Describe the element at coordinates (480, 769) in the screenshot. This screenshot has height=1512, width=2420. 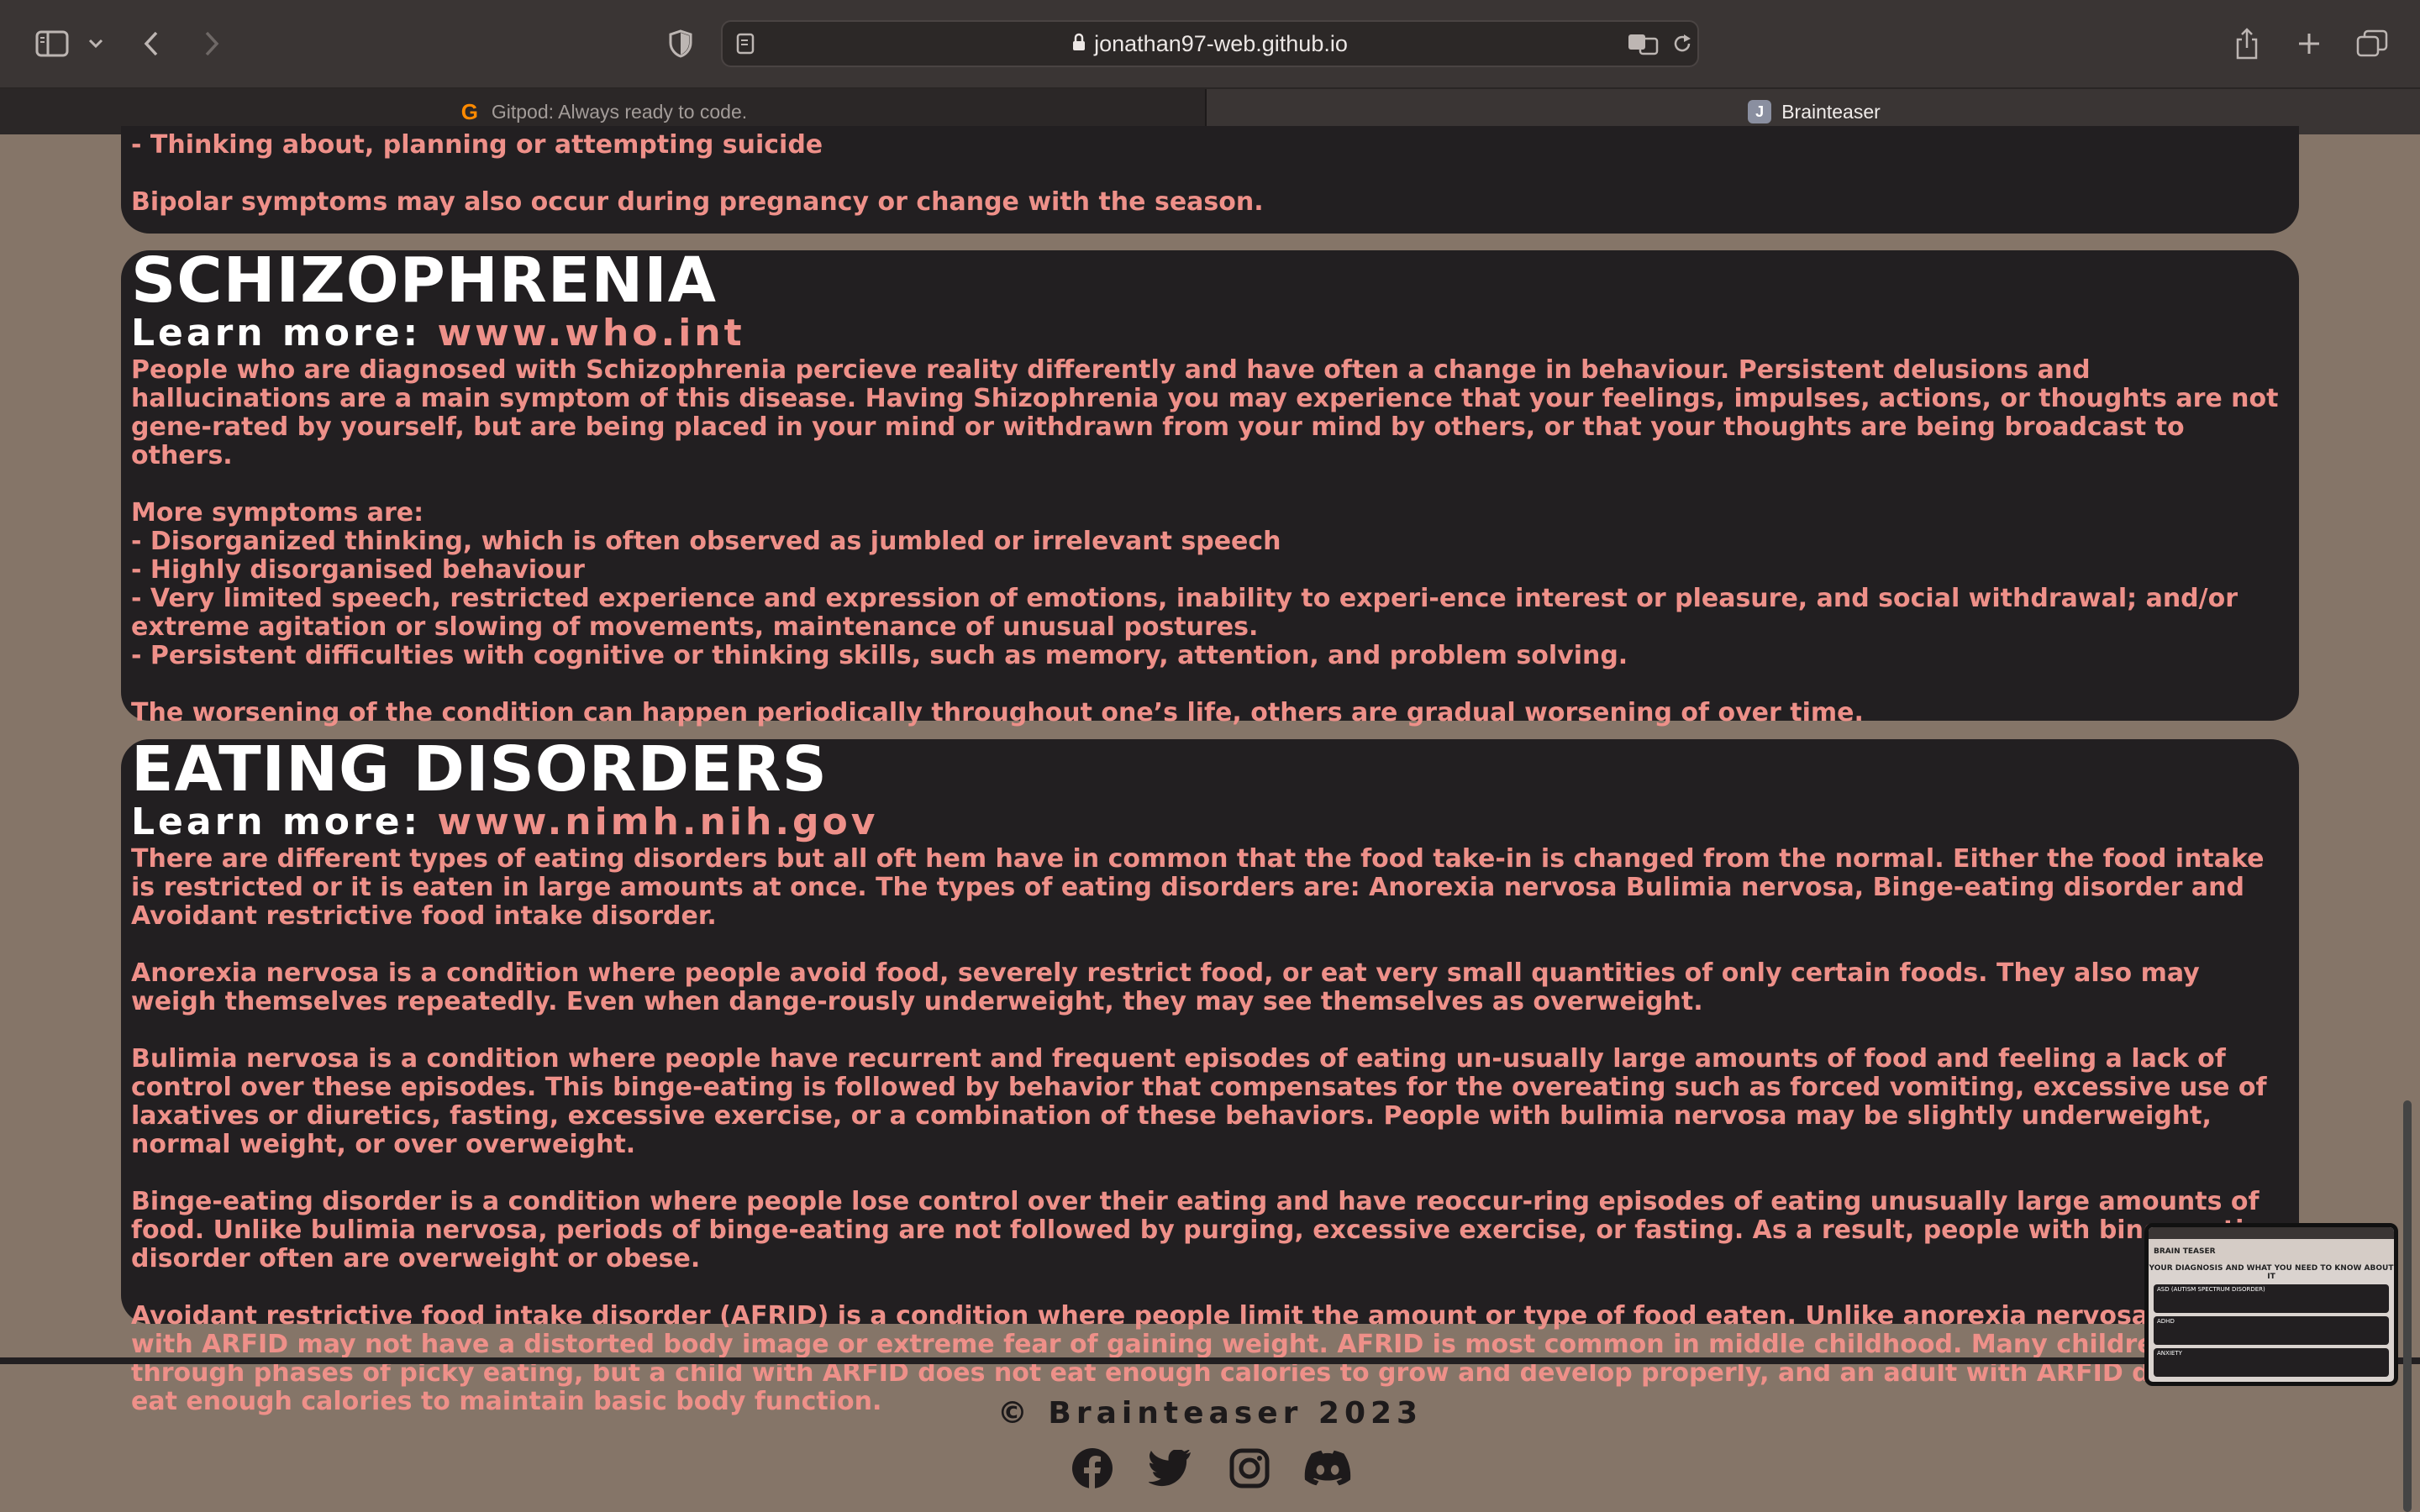
I see `section-title: EATING DISORDERS` at that location.